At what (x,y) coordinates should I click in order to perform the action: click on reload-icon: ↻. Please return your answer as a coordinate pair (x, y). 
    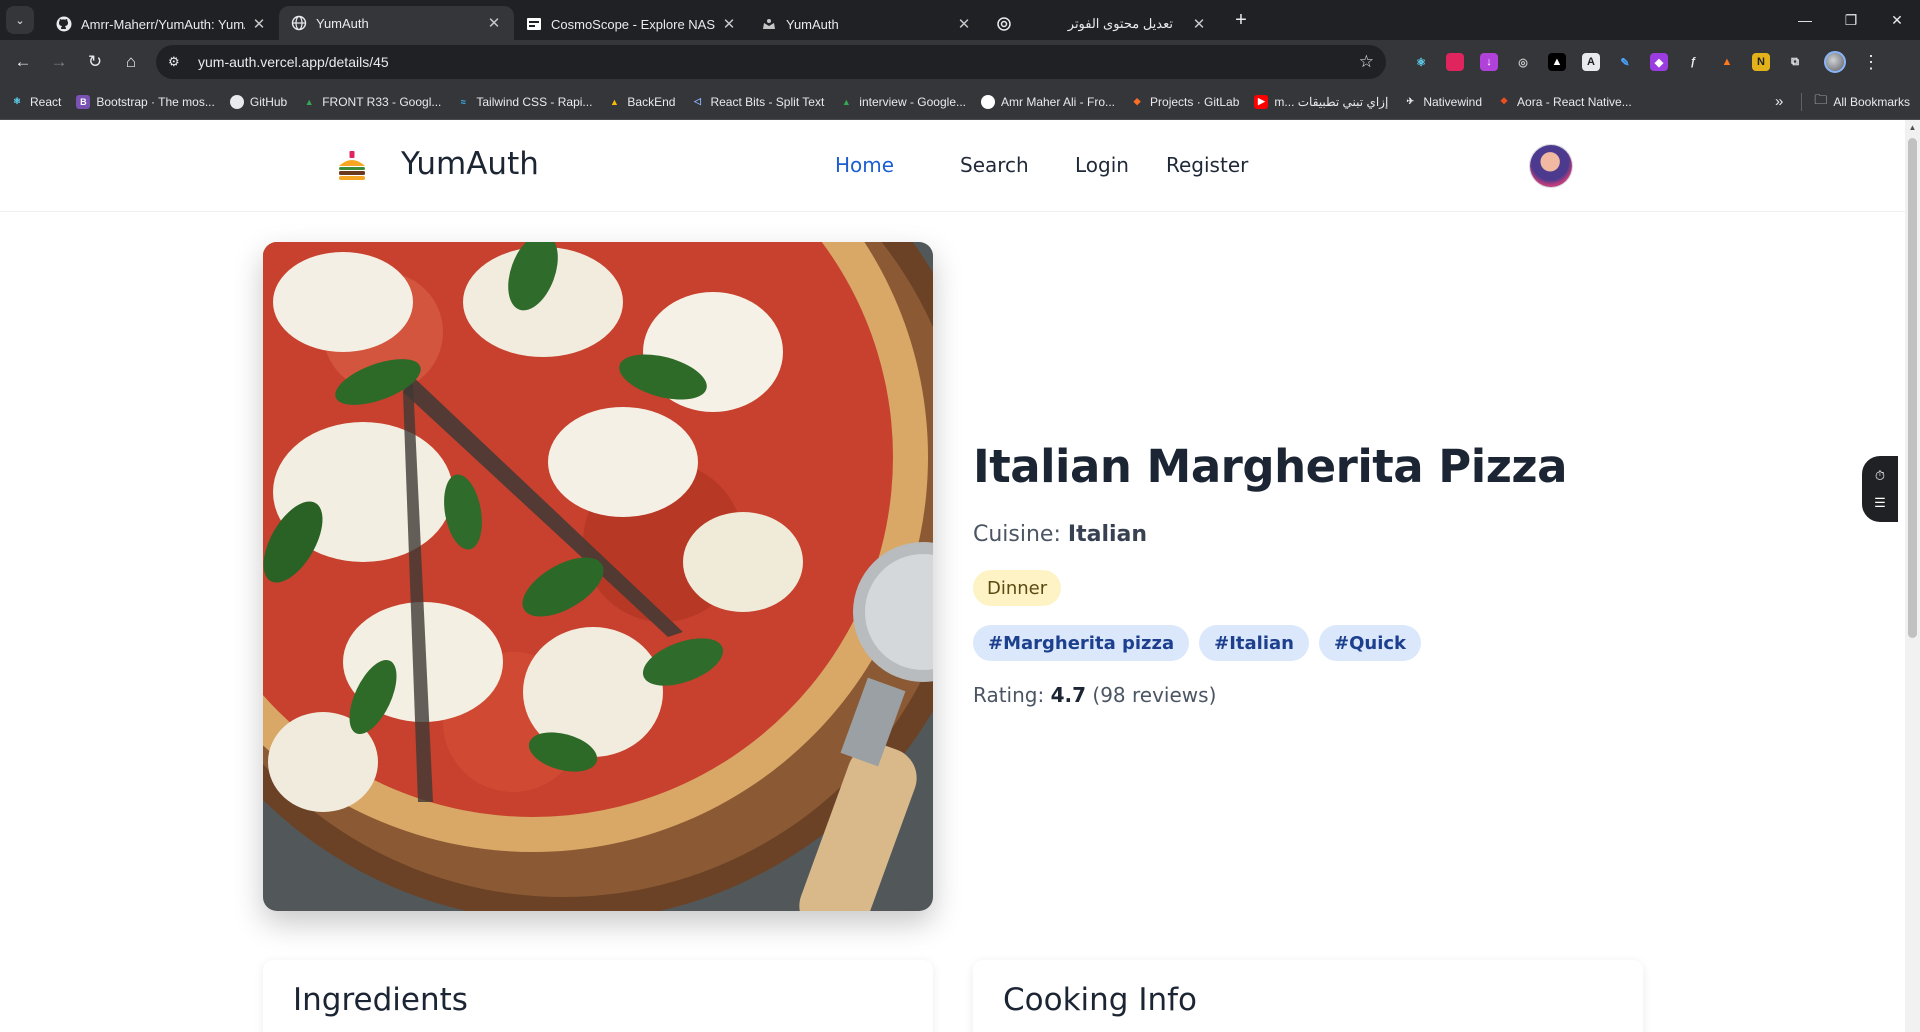
    Looking at the image, I should click on (95, 62).